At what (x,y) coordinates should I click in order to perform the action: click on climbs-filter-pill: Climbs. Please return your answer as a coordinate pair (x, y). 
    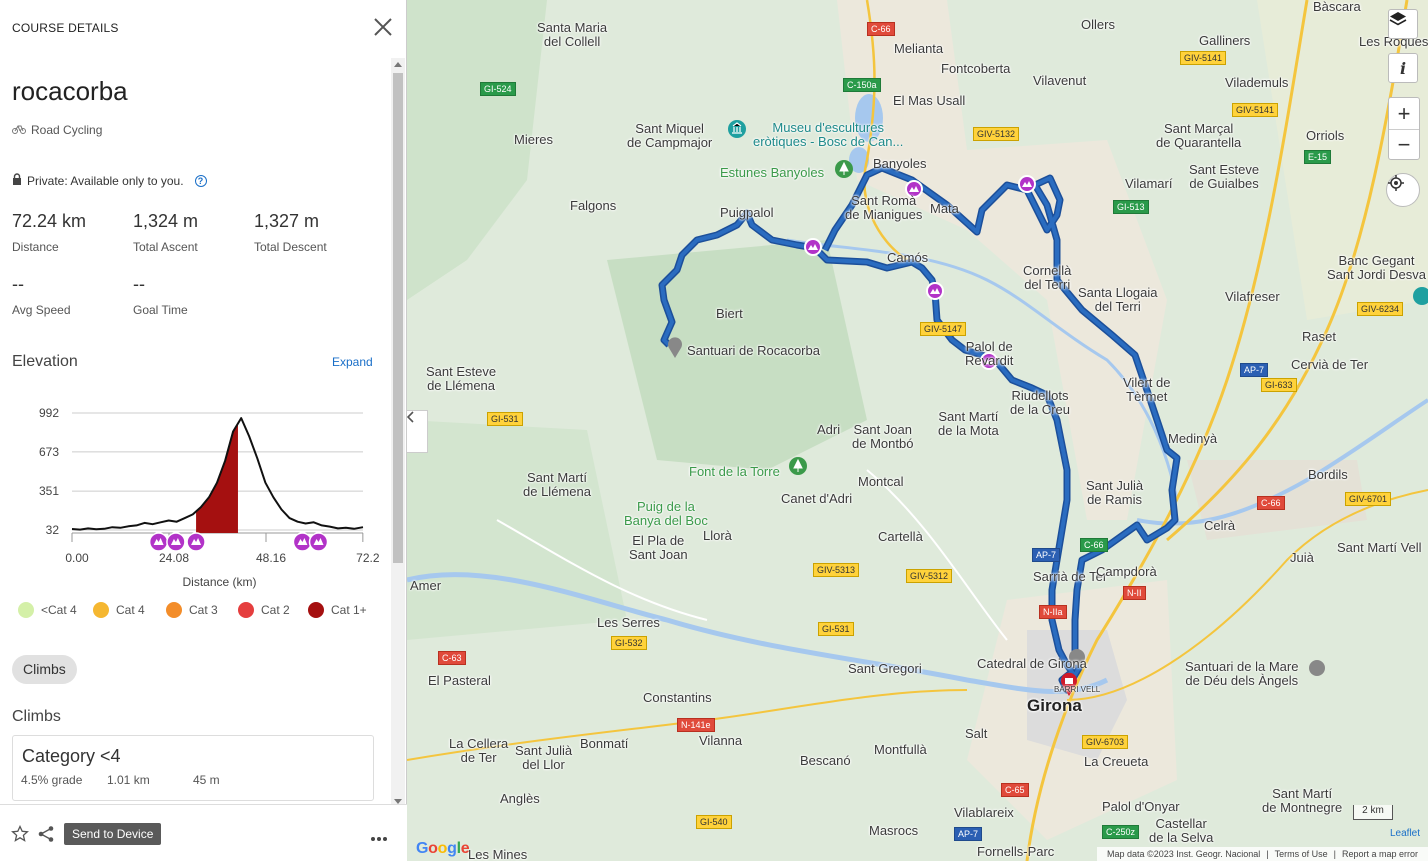
    Looking at the image, I should click on (44, 669).